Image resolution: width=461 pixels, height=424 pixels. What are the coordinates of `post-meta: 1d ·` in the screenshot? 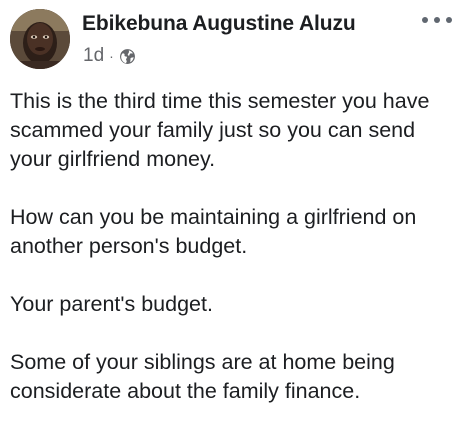 It's located at (109, 56).